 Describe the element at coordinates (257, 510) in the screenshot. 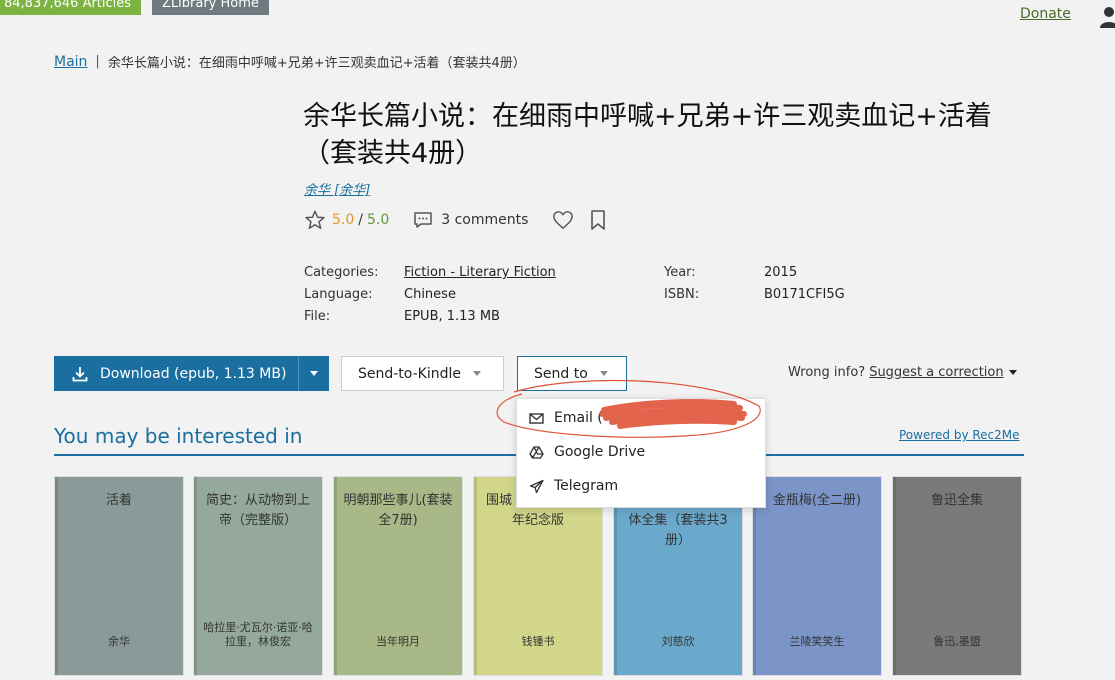

I see `book-card-title: 简史：从动物到上帝（完整版）` at that location.